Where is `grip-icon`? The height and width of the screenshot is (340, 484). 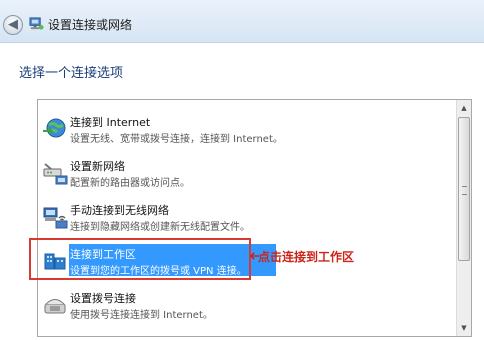
grip-icon is located at coordinates (464, 190).